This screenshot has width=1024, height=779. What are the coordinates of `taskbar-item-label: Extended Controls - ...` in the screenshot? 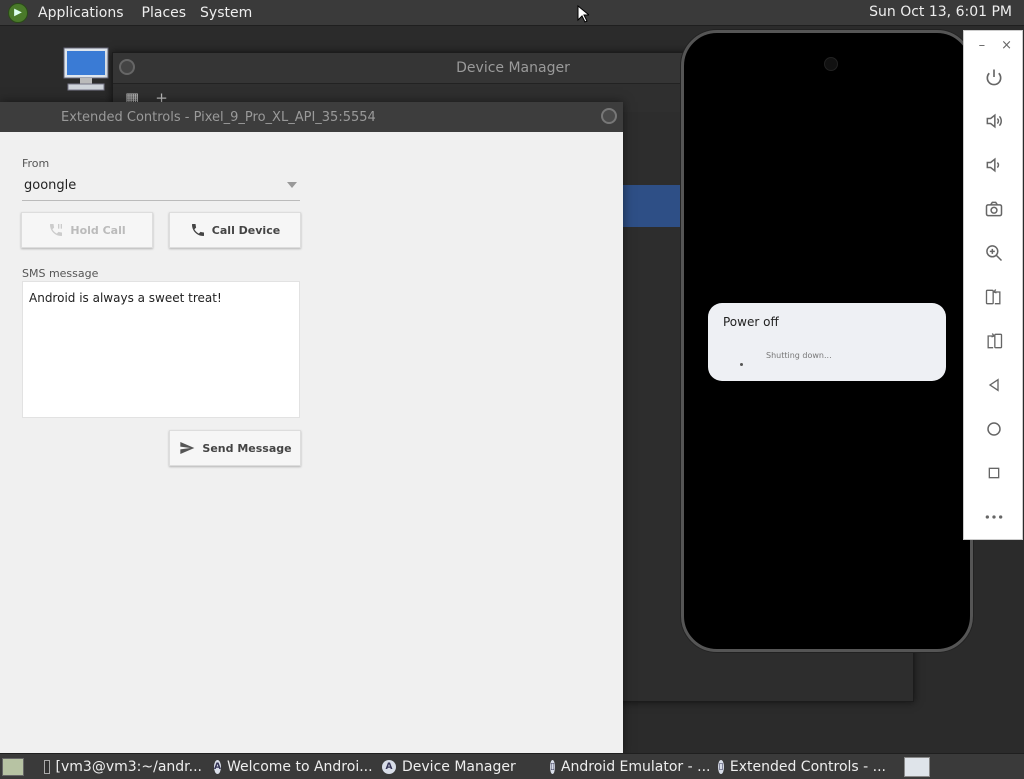 It's located at (807, 766).